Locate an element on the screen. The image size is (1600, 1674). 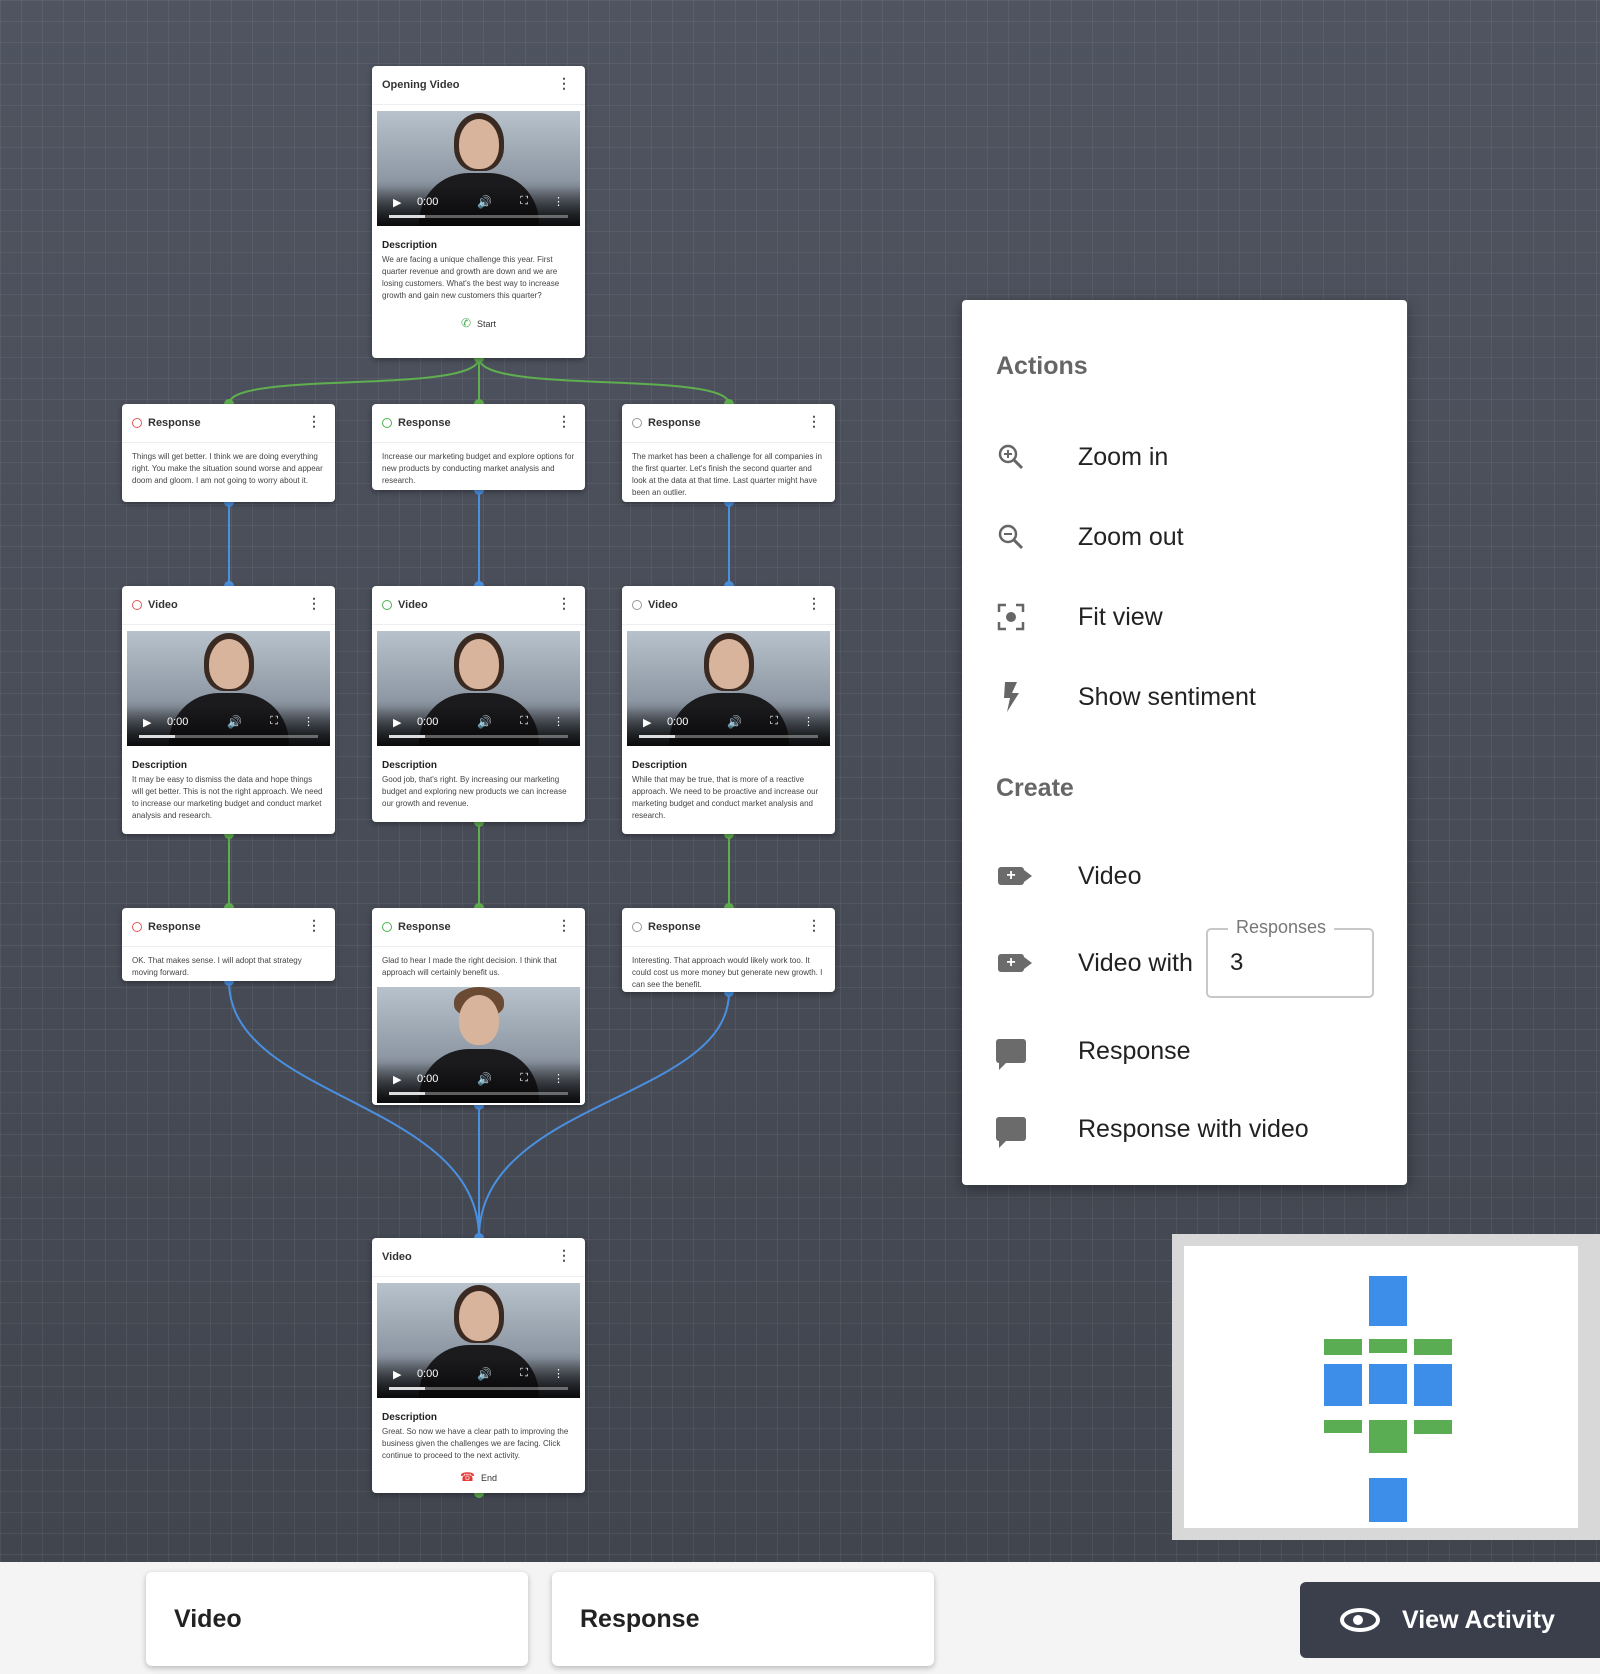
view-activity-button: View Activity is located at coordinates (1450, 1620).